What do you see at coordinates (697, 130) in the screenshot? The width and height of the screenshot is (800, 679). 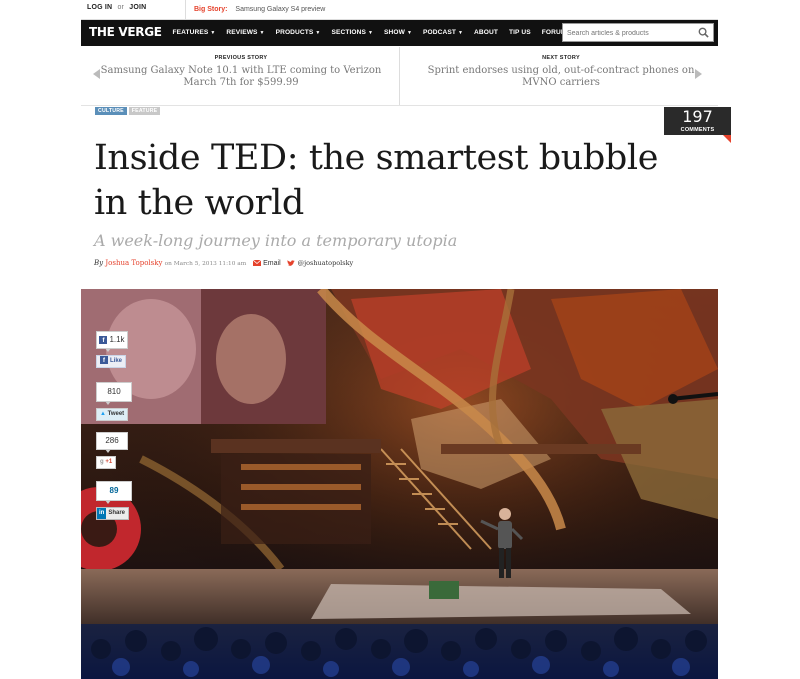 I see `comments-label: COMMENTS` at bounding box center [697, 130].